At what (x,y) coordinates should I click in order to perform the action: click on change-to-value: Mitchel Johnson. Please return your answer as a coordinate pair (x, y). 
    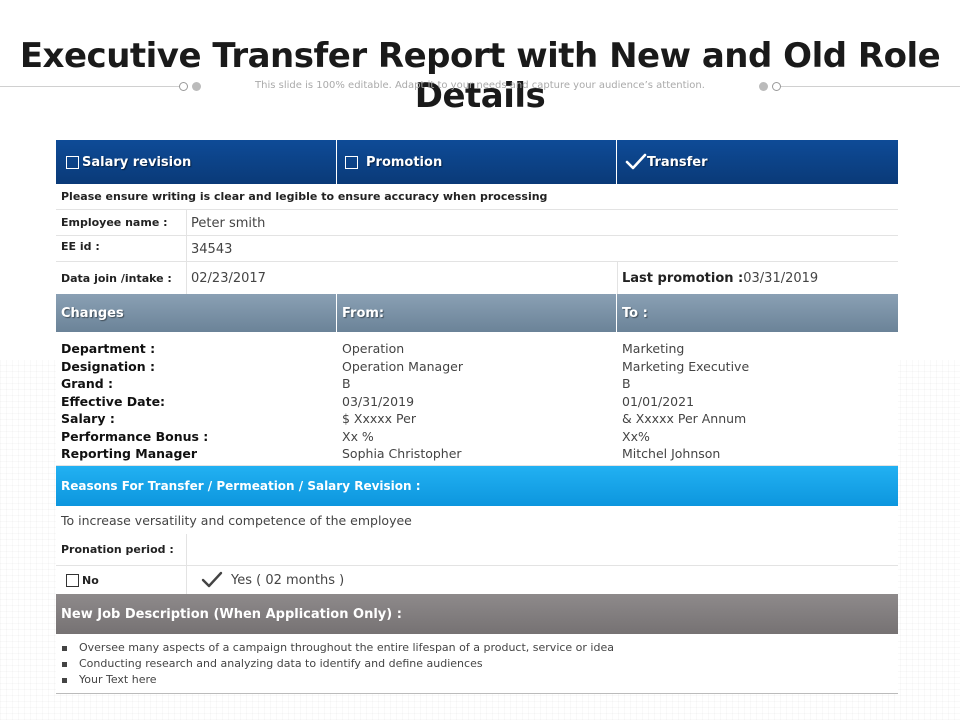
    Looking at the image, I should click on (671, 453).